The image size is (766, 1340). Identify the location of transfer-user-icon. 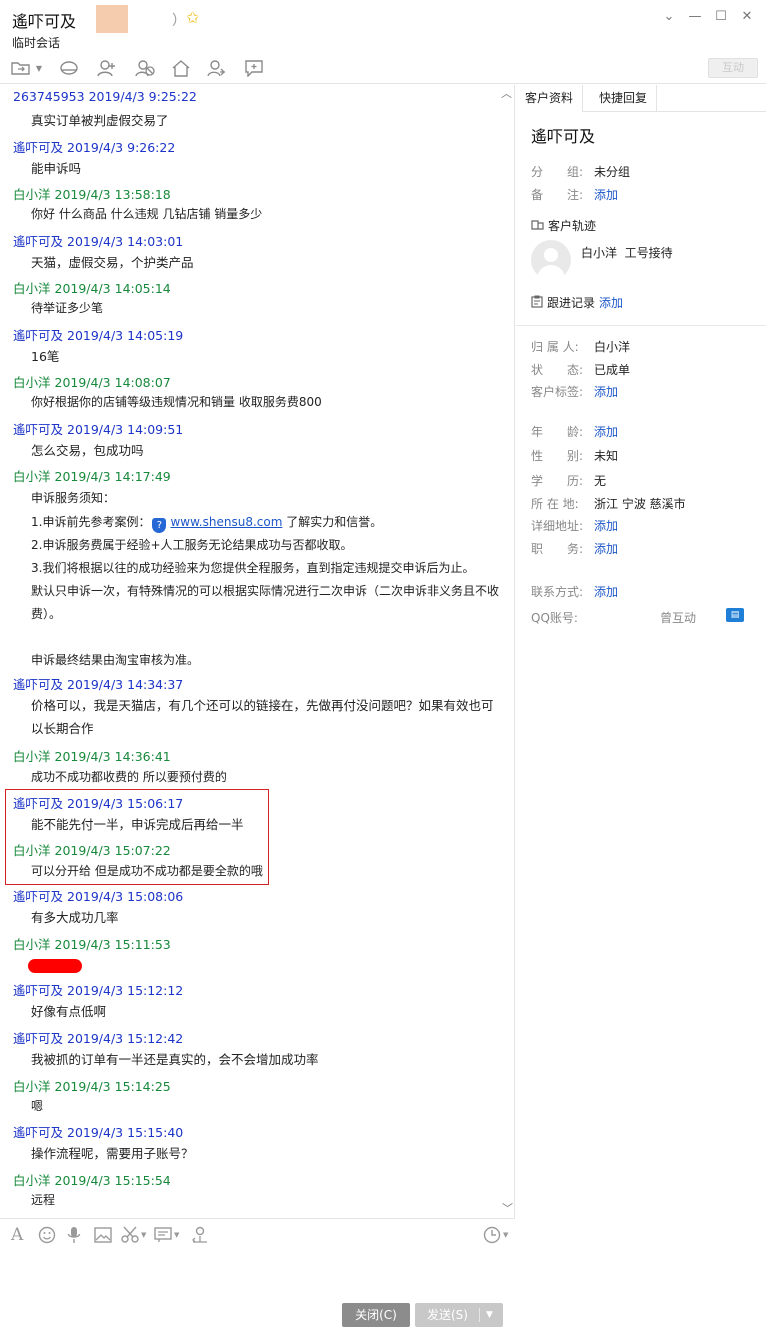
(217, 68).